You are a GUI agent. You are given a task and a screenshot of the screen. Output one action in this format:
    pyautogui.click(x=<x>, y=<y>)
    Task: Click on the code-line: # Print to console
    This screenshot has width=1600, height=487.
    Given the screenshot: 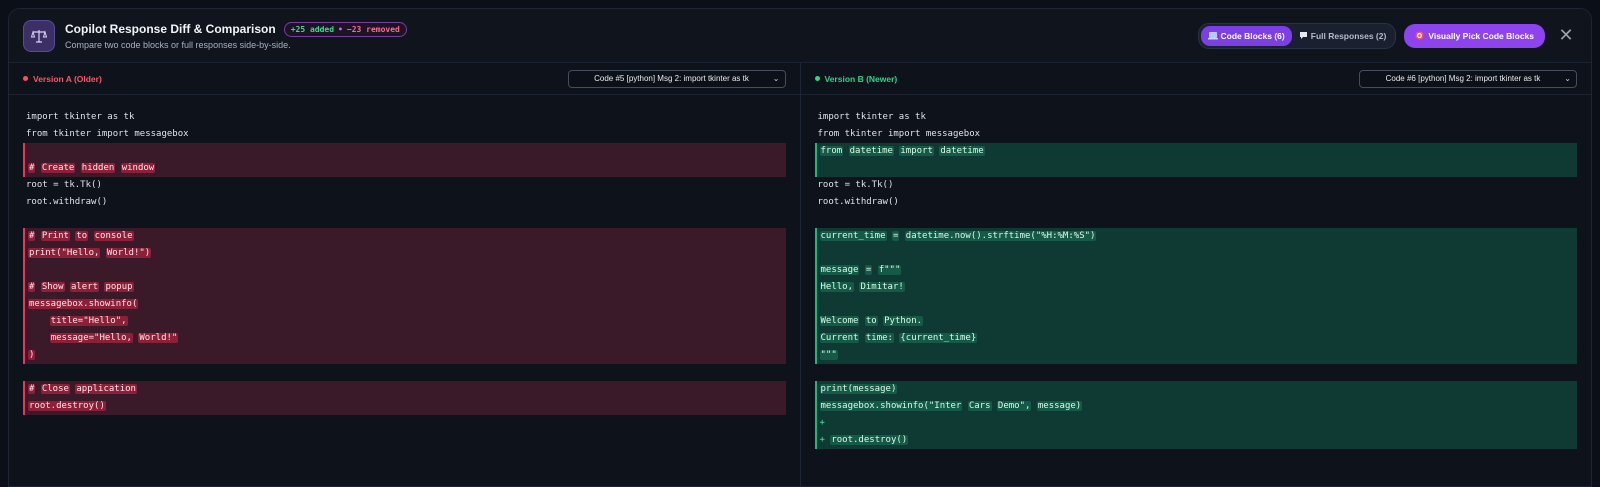 What is the action you would take?
    pyautogui.click(x=404, y=236)
    